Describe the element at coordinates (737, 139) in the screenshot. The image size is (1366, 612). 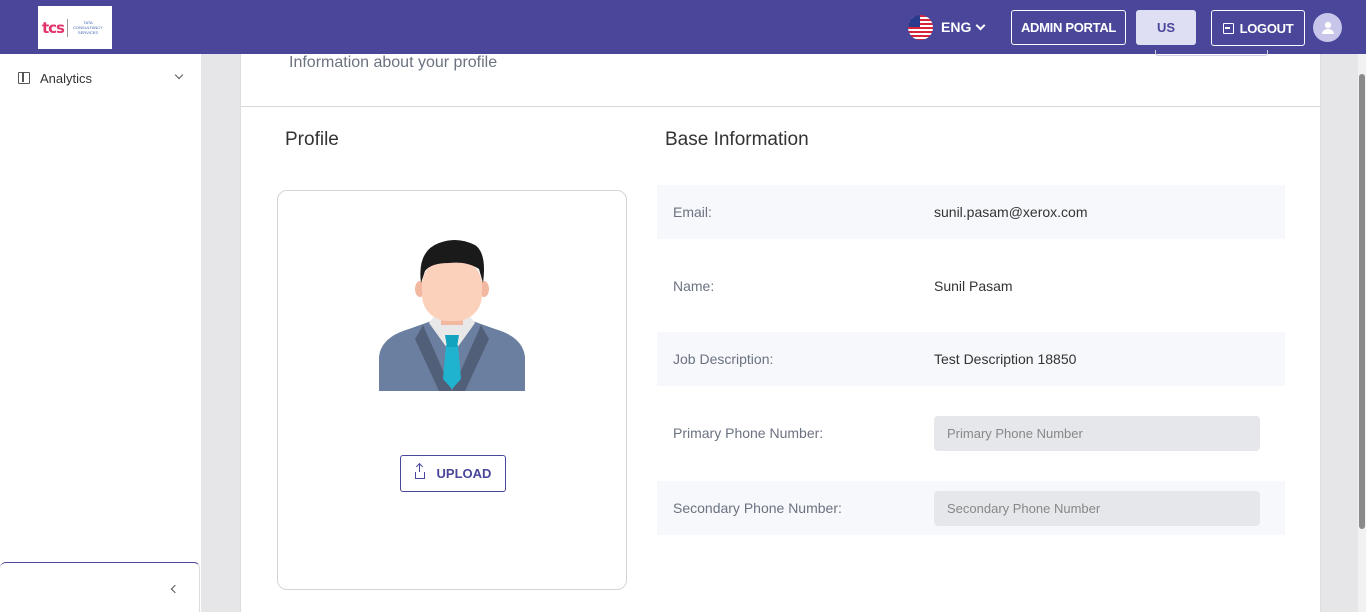
I see `base-information-heading: Base Information` at that location.